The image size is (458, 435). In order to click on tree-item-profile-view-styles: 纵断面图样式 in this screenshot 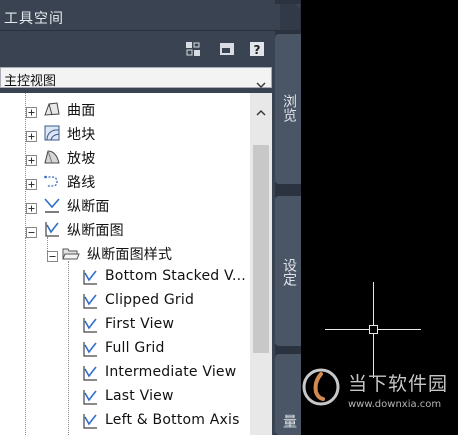, I will do `click(125, 253)`.